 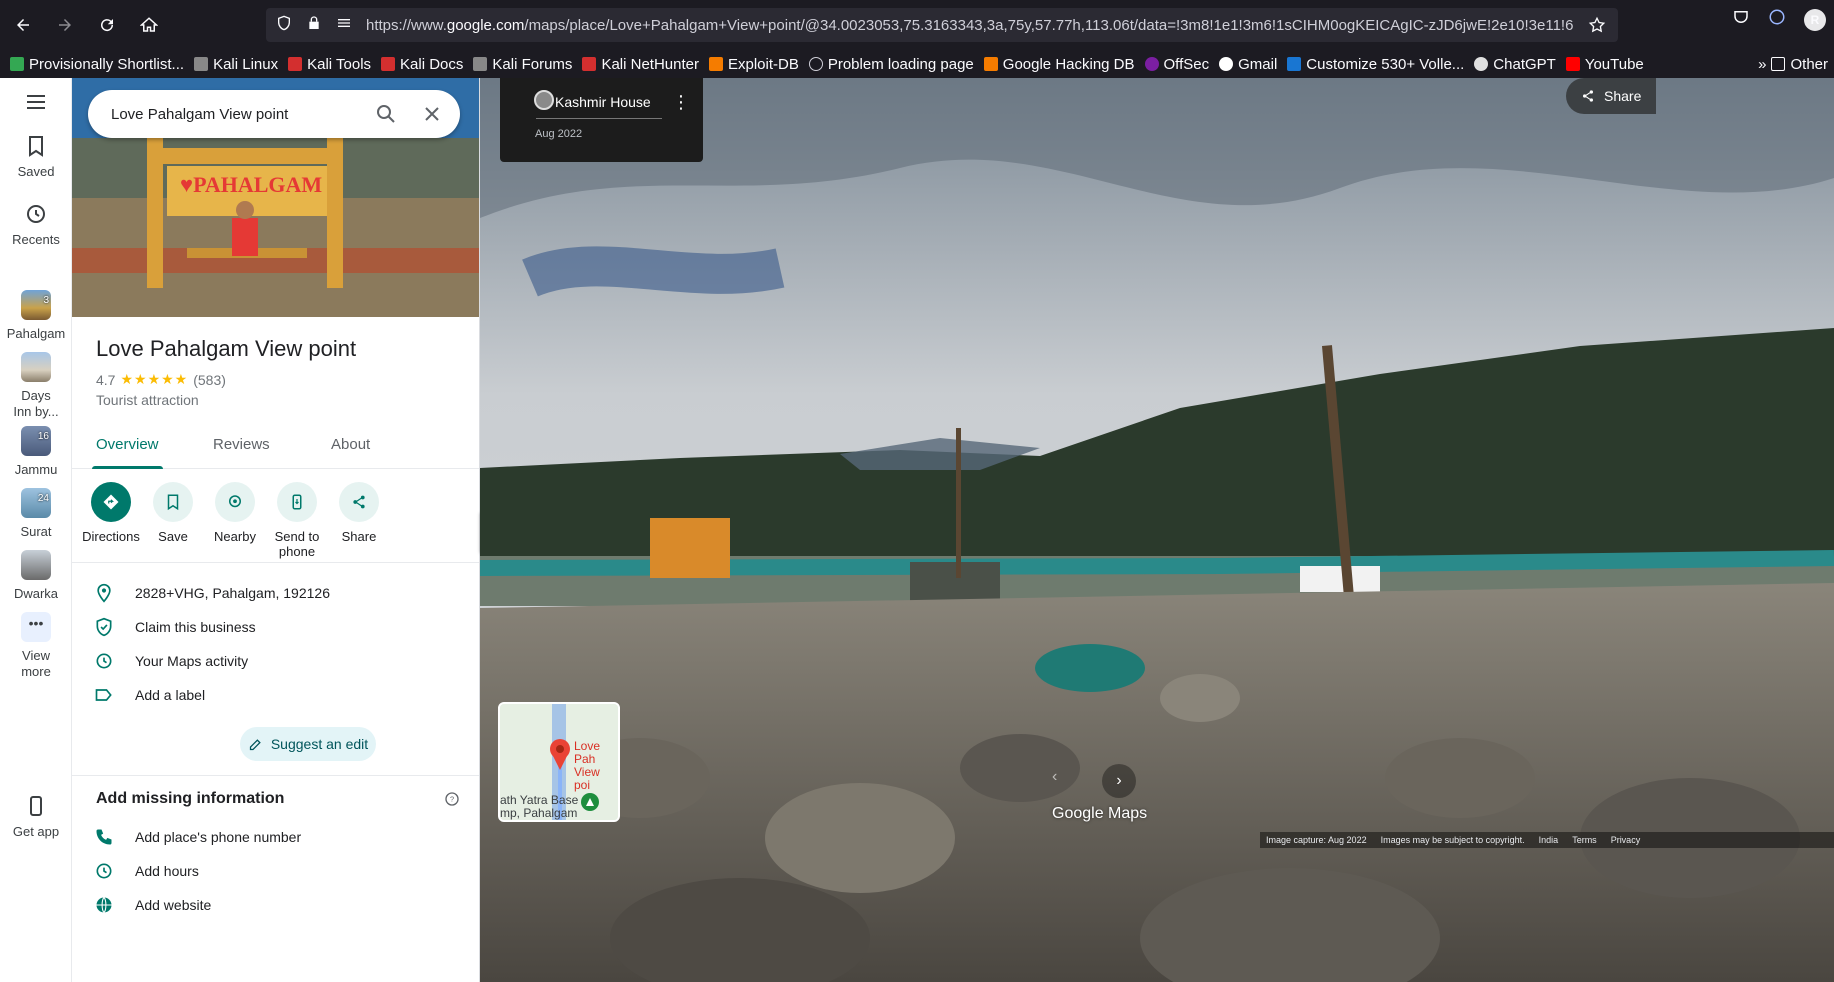 I want to click on capture-date: Aug 2022, so click(x=559, y=134).